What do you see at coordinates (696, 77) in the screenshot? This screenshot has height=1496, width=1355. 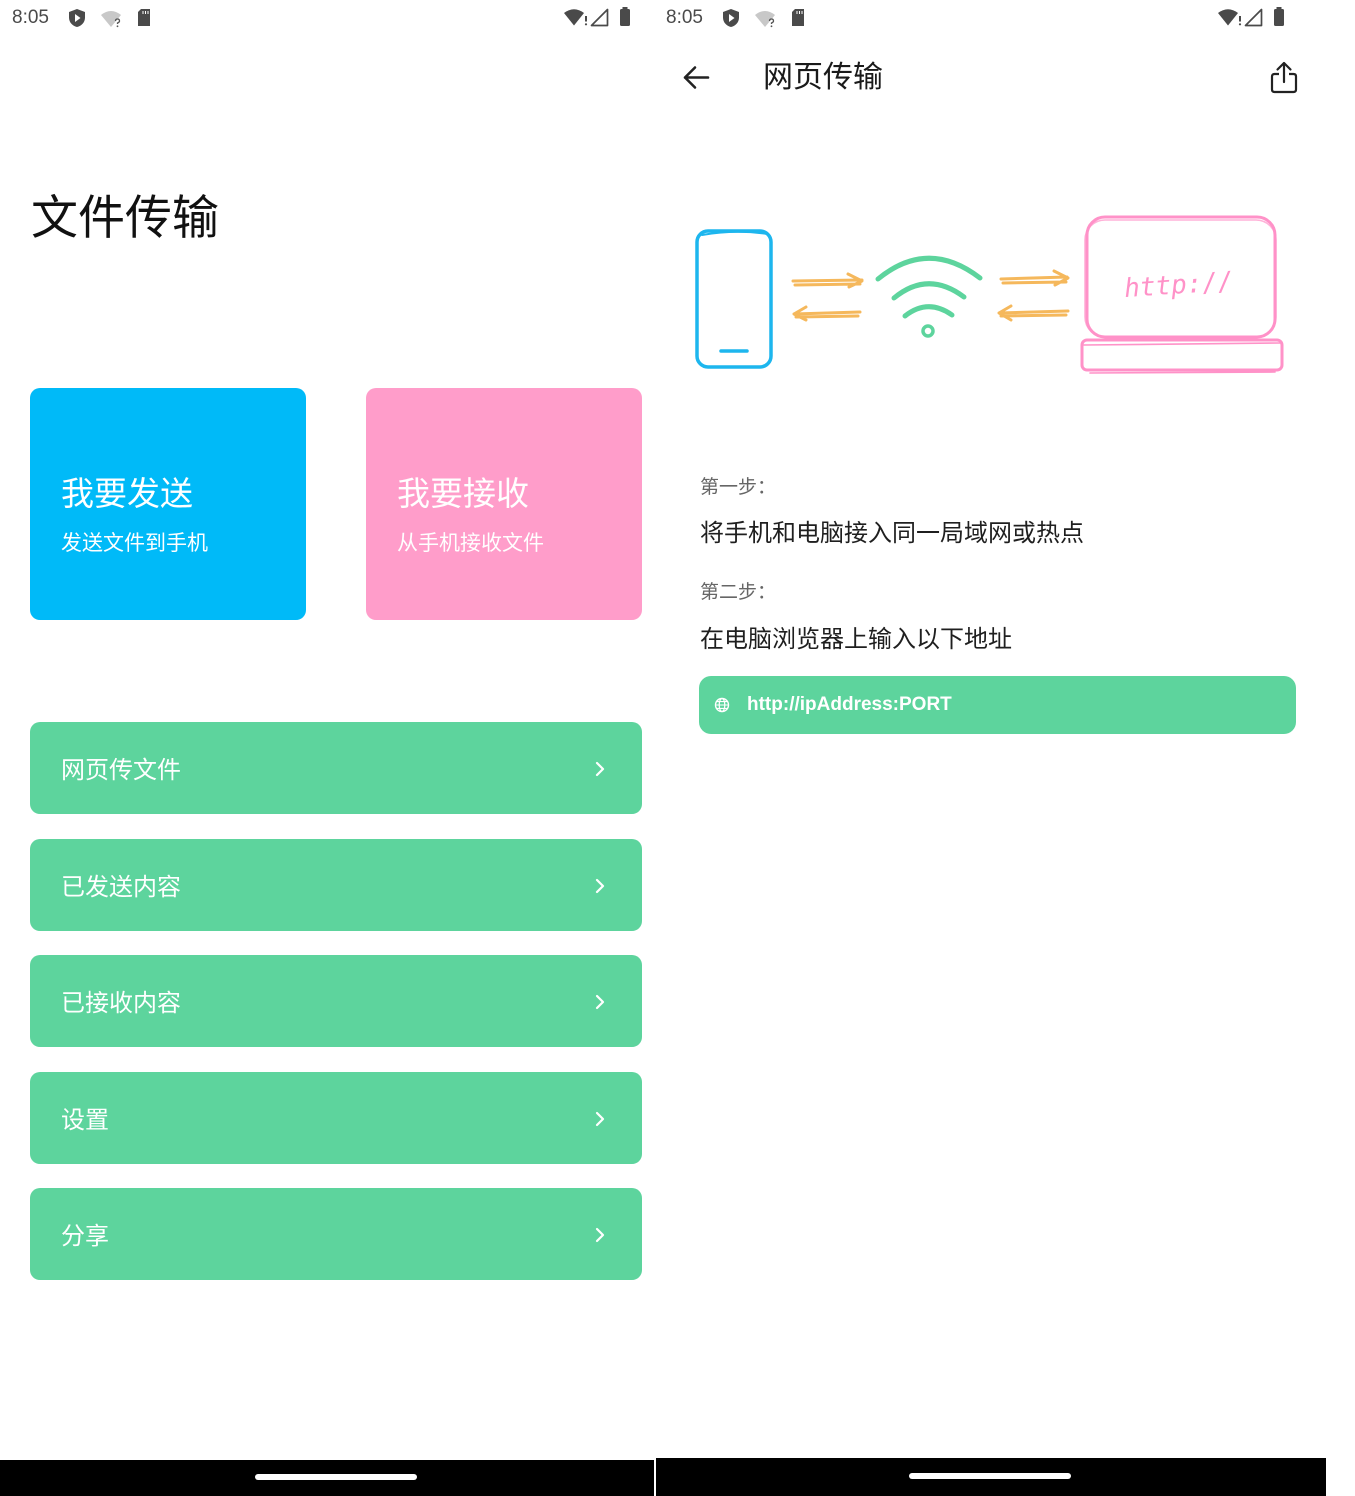 I see `arrow-back-icon` at bounding box center [696, 77].